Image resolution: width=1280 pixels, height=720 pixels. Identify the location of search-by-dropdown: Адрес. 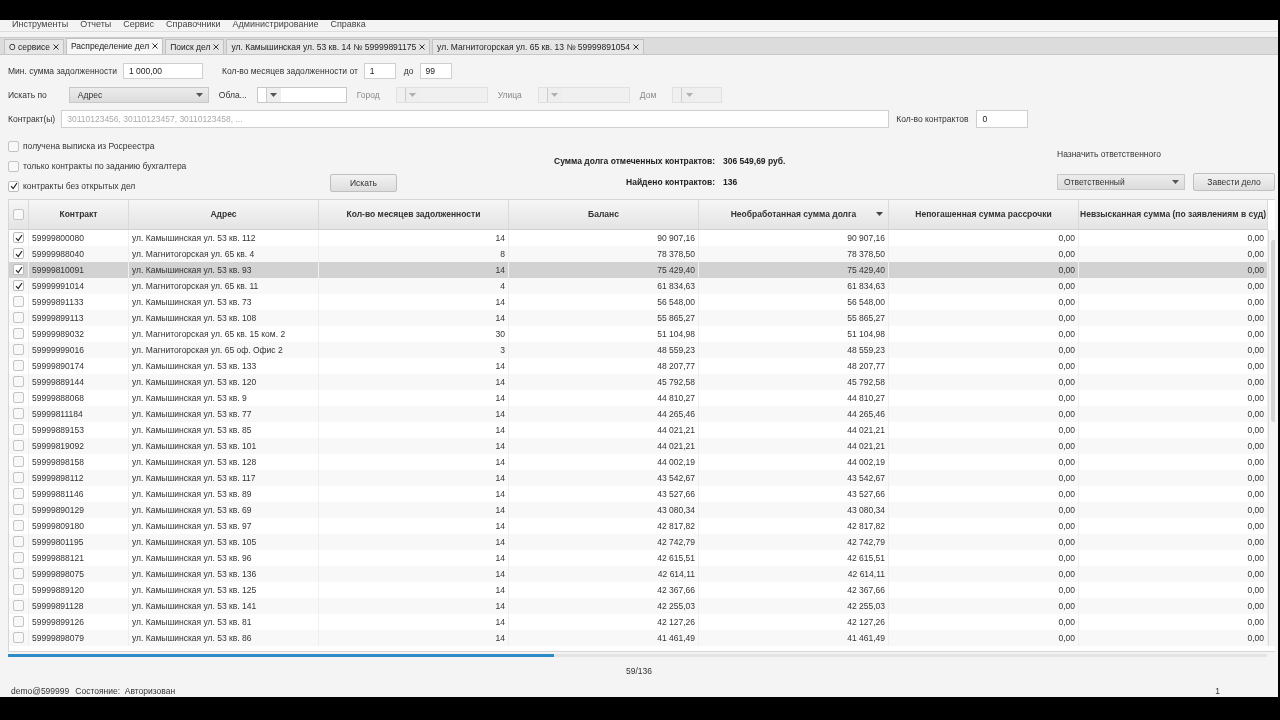
(138, 95).